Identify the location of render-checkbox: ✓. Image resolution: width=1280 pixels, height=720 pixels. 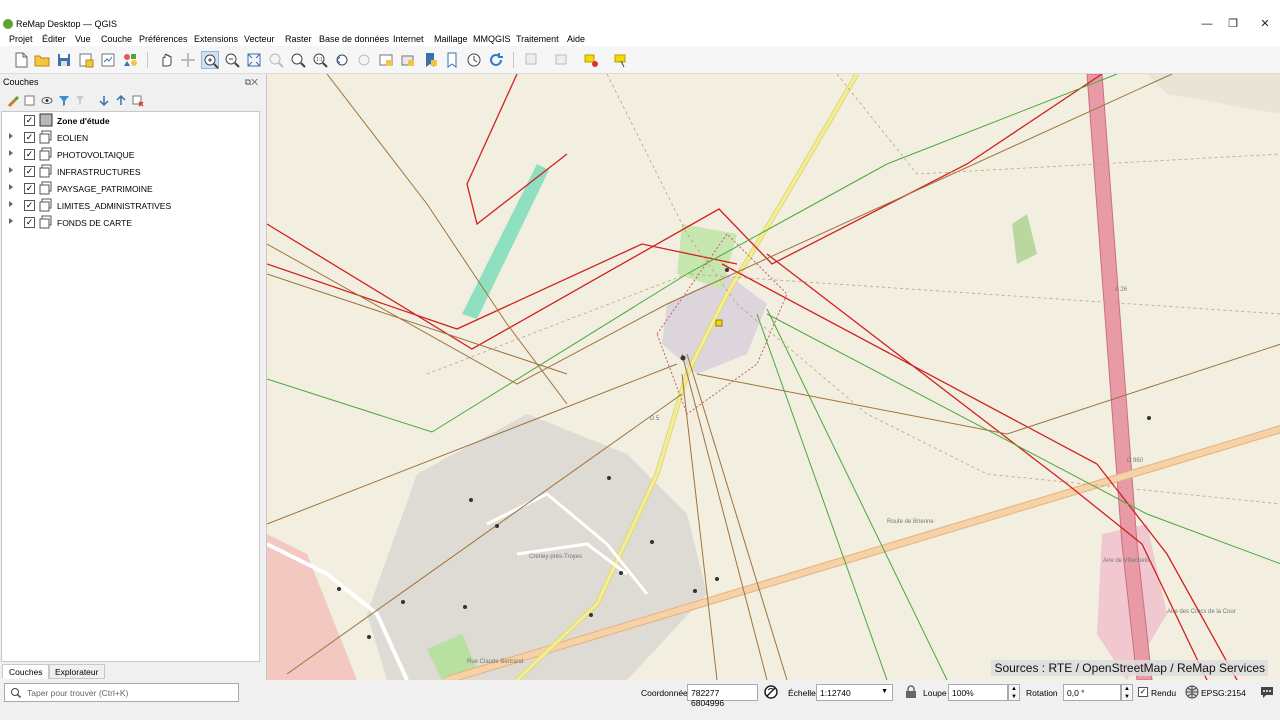
(1143, 692).